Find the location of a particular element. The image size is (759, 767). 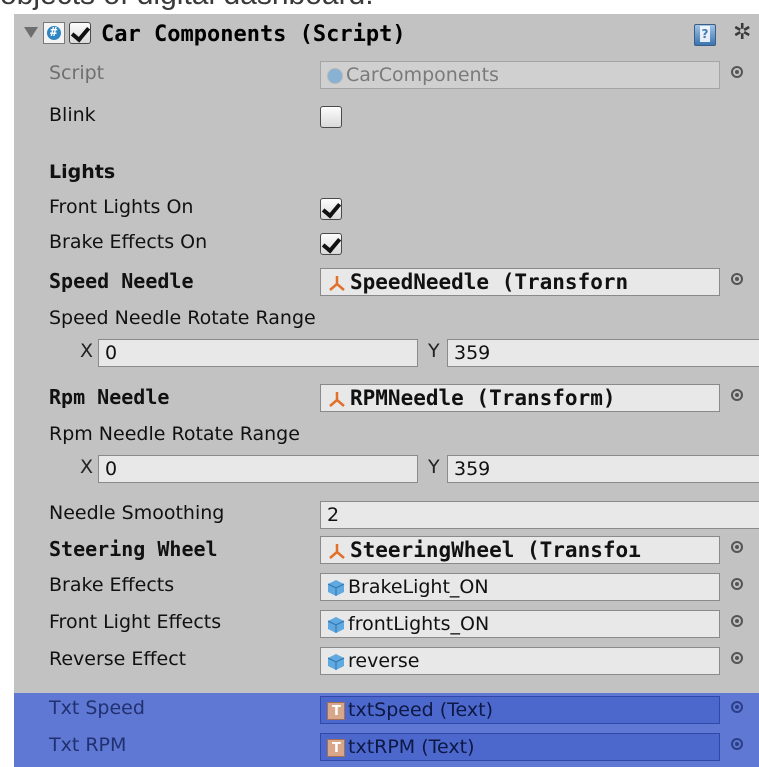

reverse-effect-field: reverse is located at coordinates (520, 661).